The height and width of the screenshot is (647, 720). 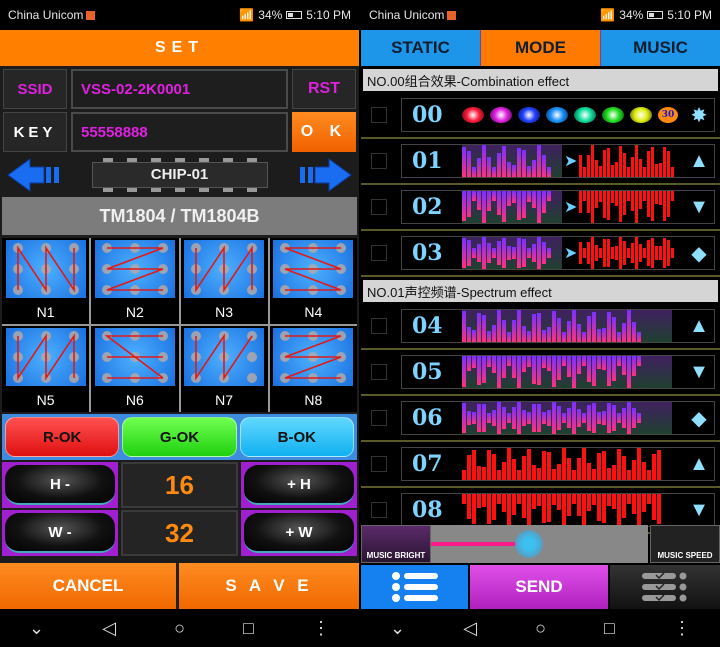 I want to click on wiring-pattern-n6: N6, so click(x=135, y=369).